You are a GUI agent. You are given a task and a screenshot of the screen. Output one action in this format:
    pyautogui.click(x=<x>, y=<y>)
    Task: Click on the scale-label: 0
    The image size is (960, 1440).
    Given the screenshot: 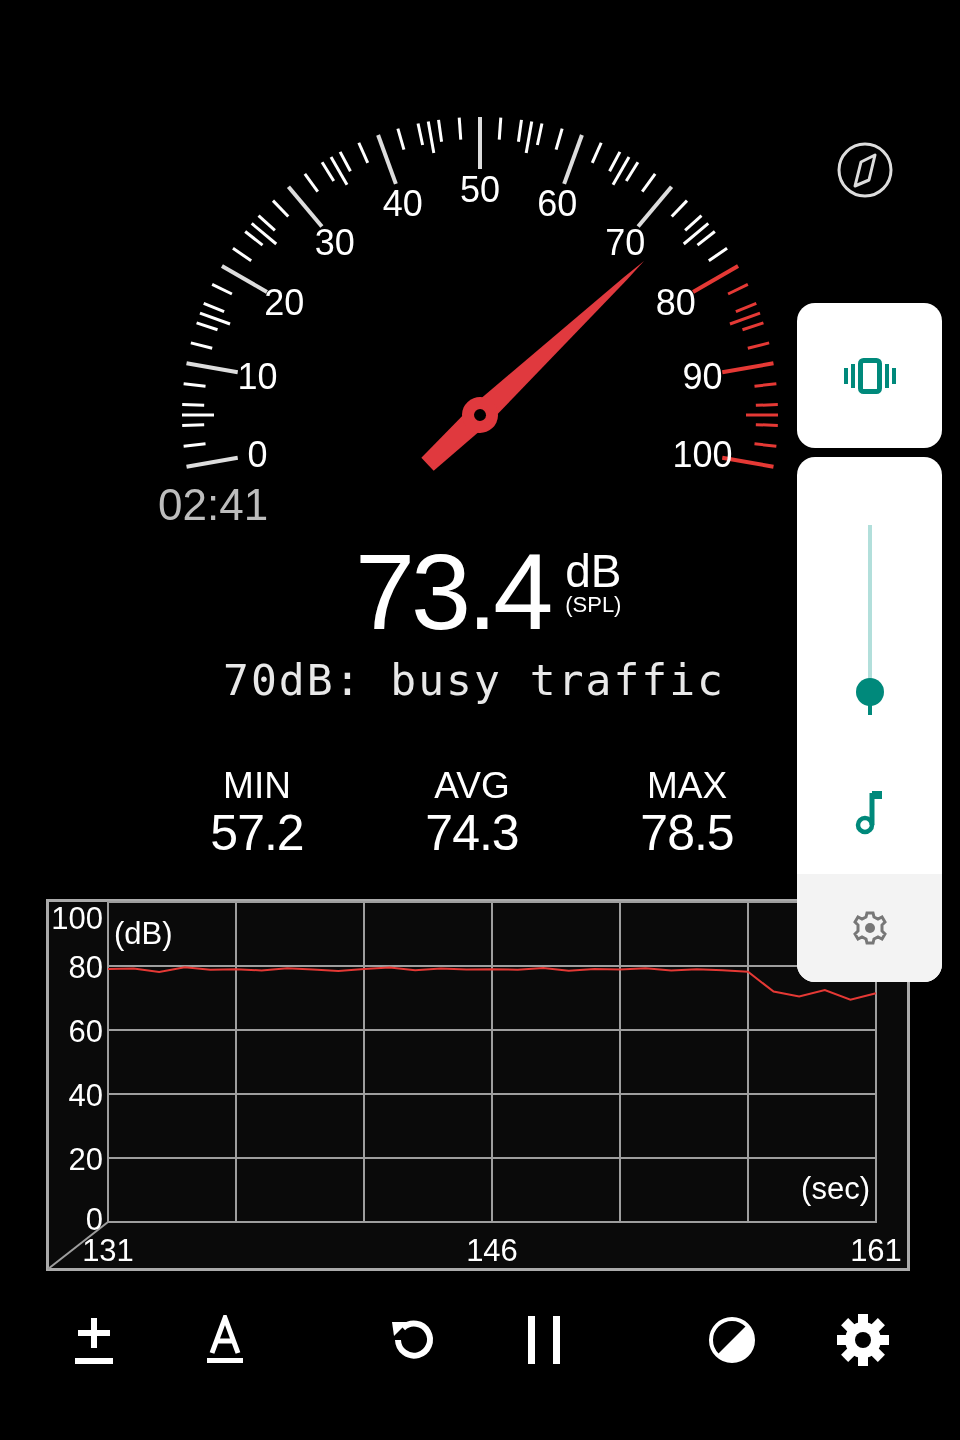 What is the action you would take?
    pyautogui.click(x=257, y=455)
    